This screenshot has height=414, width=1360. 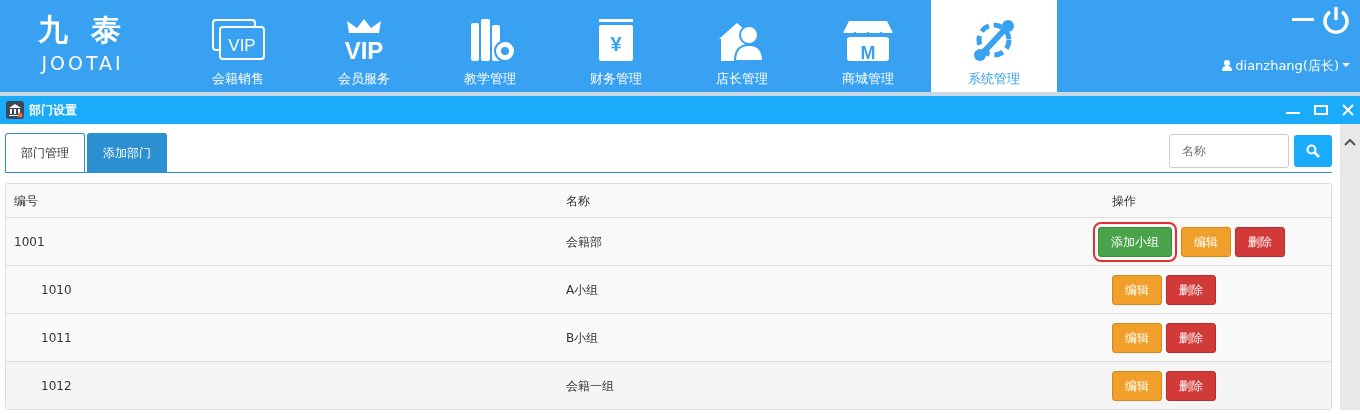 What do you see at coordinates (1346, 66) in the screenshot?
I see `caret-icon` at bounding box center [1346, 66].